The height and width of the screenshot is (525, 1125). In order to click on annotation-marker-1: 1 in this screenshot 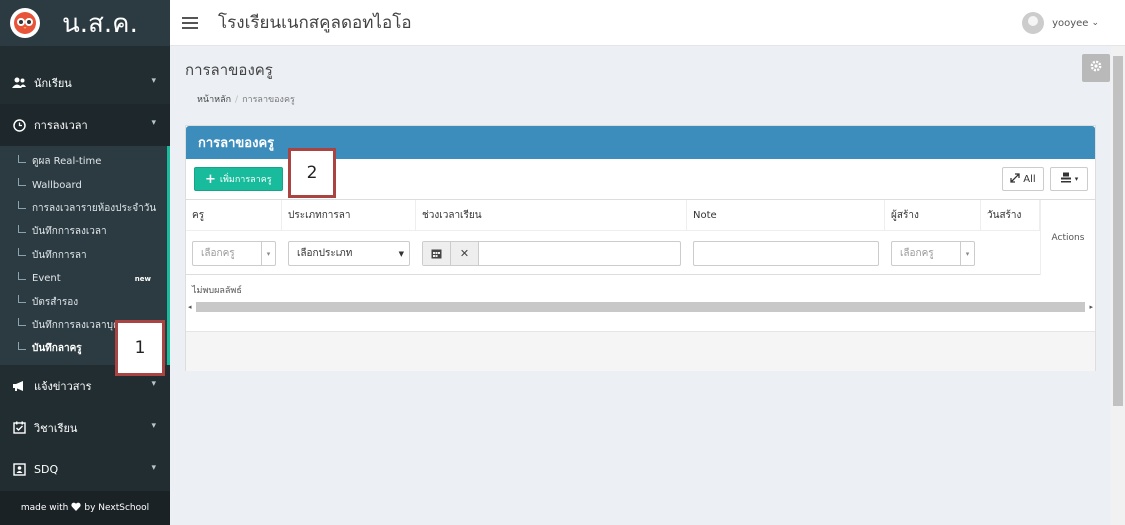, I will do `click(140, 348)`.